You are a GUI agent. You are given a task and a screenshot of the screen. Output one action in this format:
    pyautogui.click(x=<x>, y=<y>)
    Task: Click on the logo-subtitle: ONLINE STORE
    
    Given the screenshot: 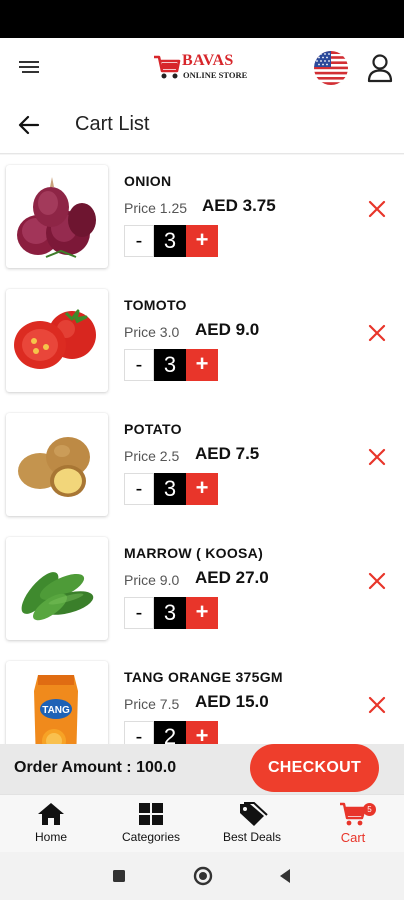 What is the action you would take?
    pyautogui.click(x=215, y=75)
    